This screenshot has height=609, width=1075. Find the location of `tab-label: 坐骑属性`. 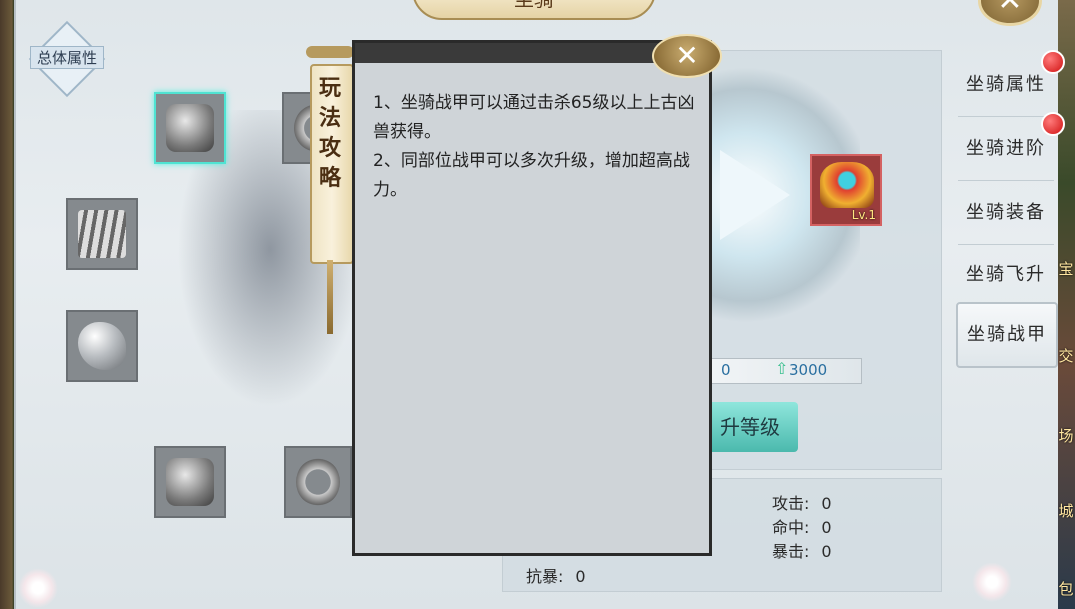

tab-label: 坐骑属性 is located at coordinates (1006, 84).